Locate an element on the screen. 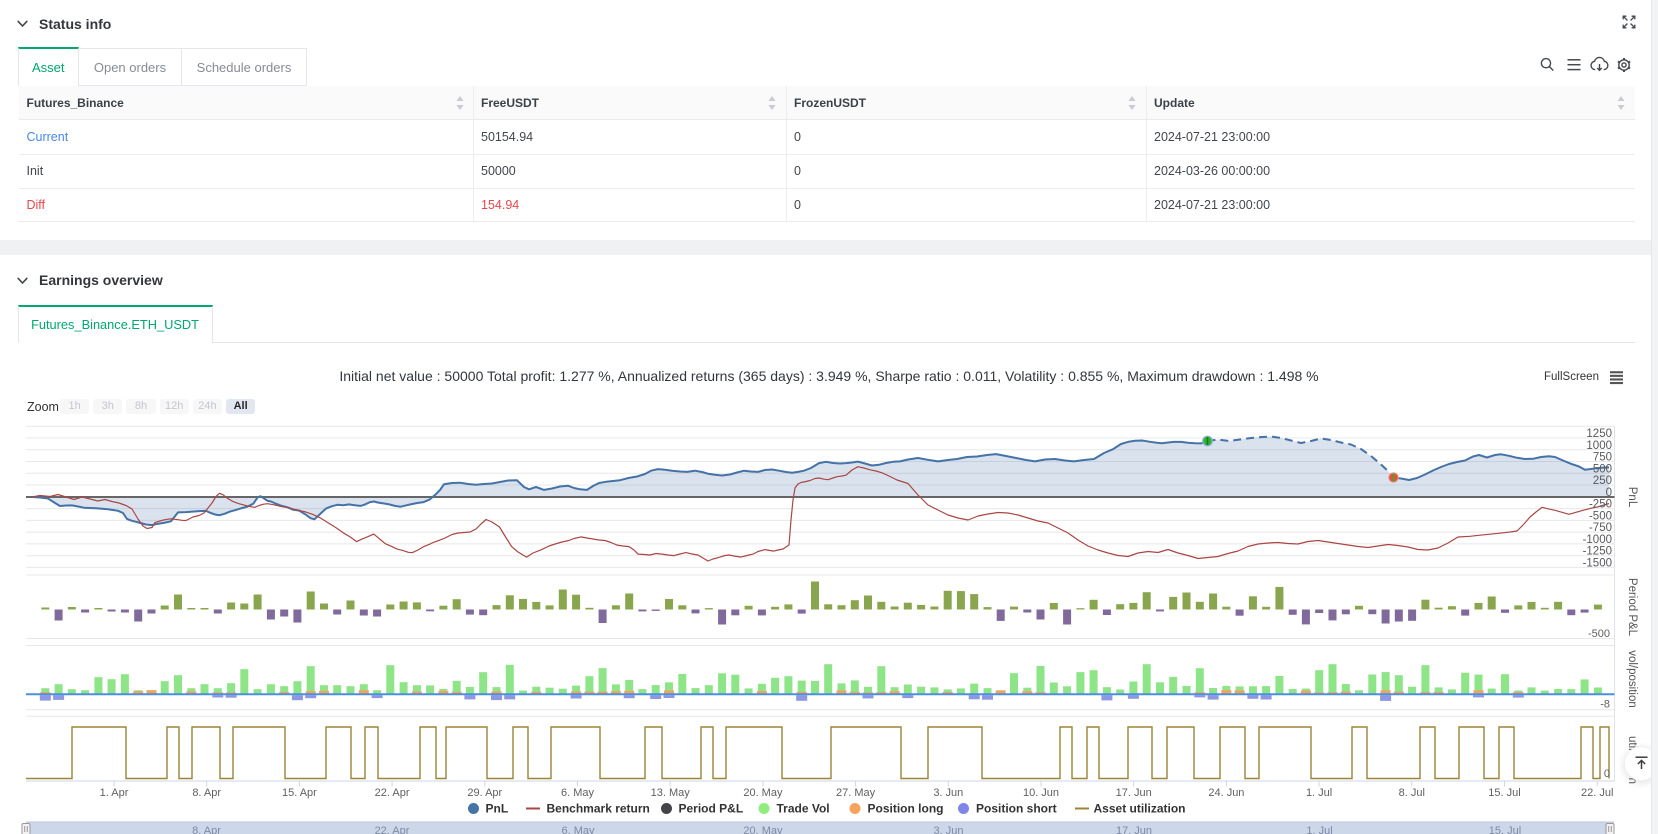  svg-text: -750 is located at coordinates (1600, 528).